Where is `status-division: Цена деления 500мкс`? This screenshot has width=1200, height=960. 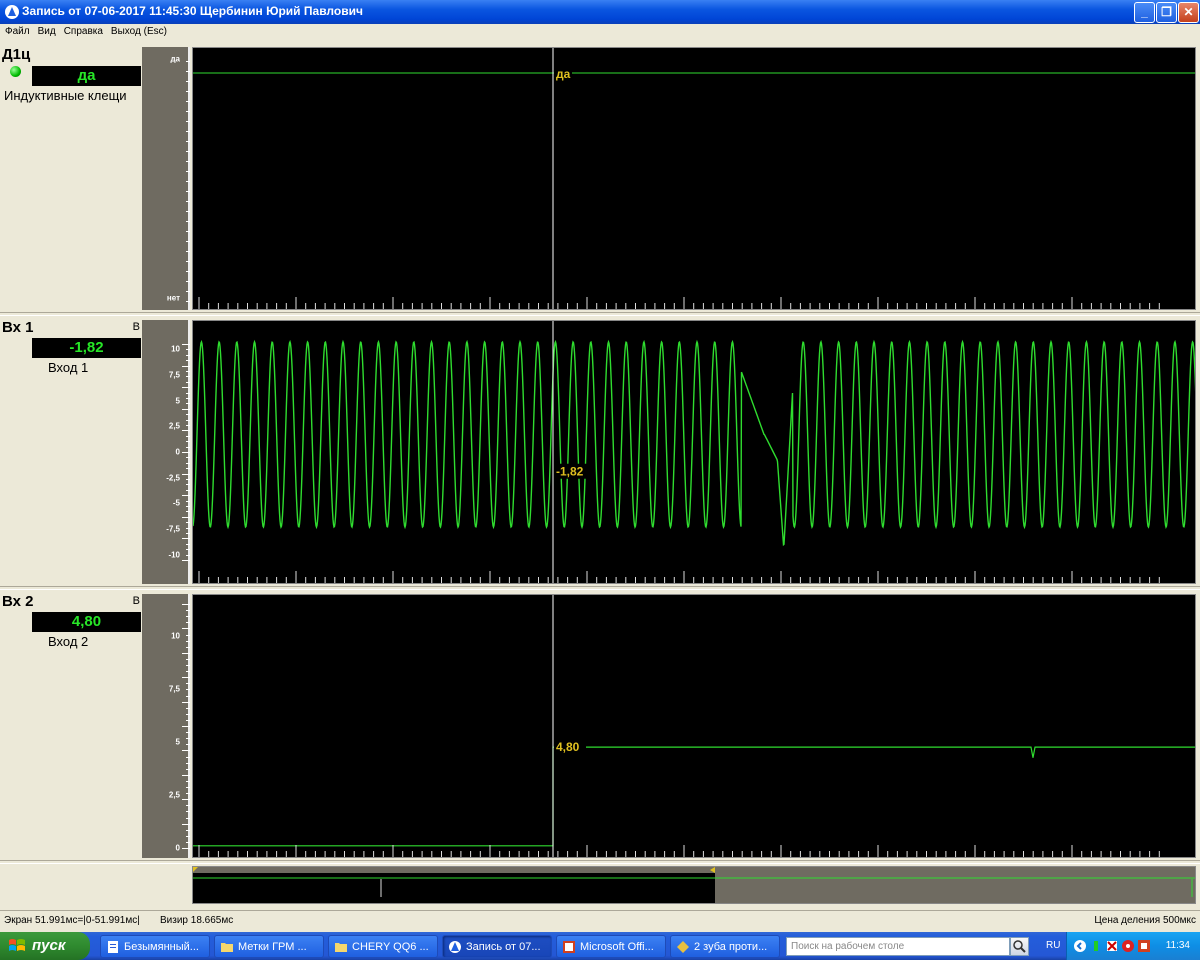
status-division: Цена деления 500мкс is located at coordinates (1145, 920).